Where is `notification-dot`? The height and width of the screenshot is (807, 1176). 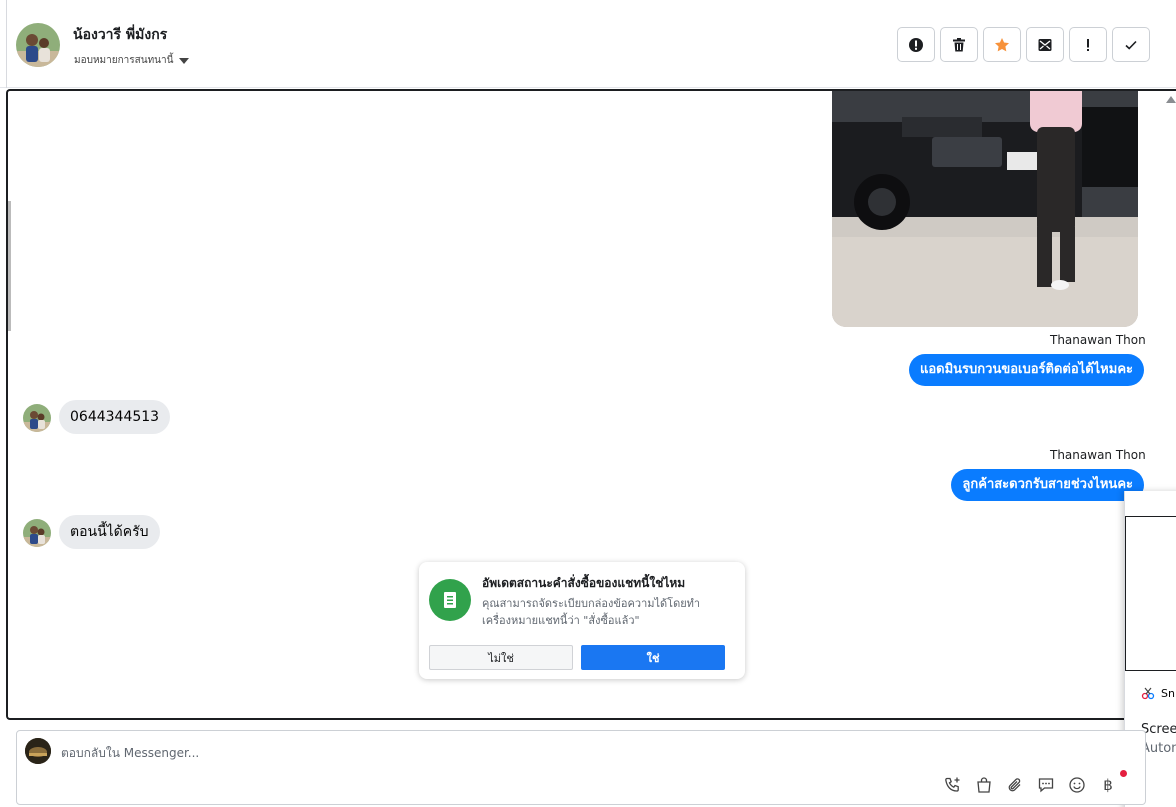 notification-dot is located at coordinates (1123, 773).